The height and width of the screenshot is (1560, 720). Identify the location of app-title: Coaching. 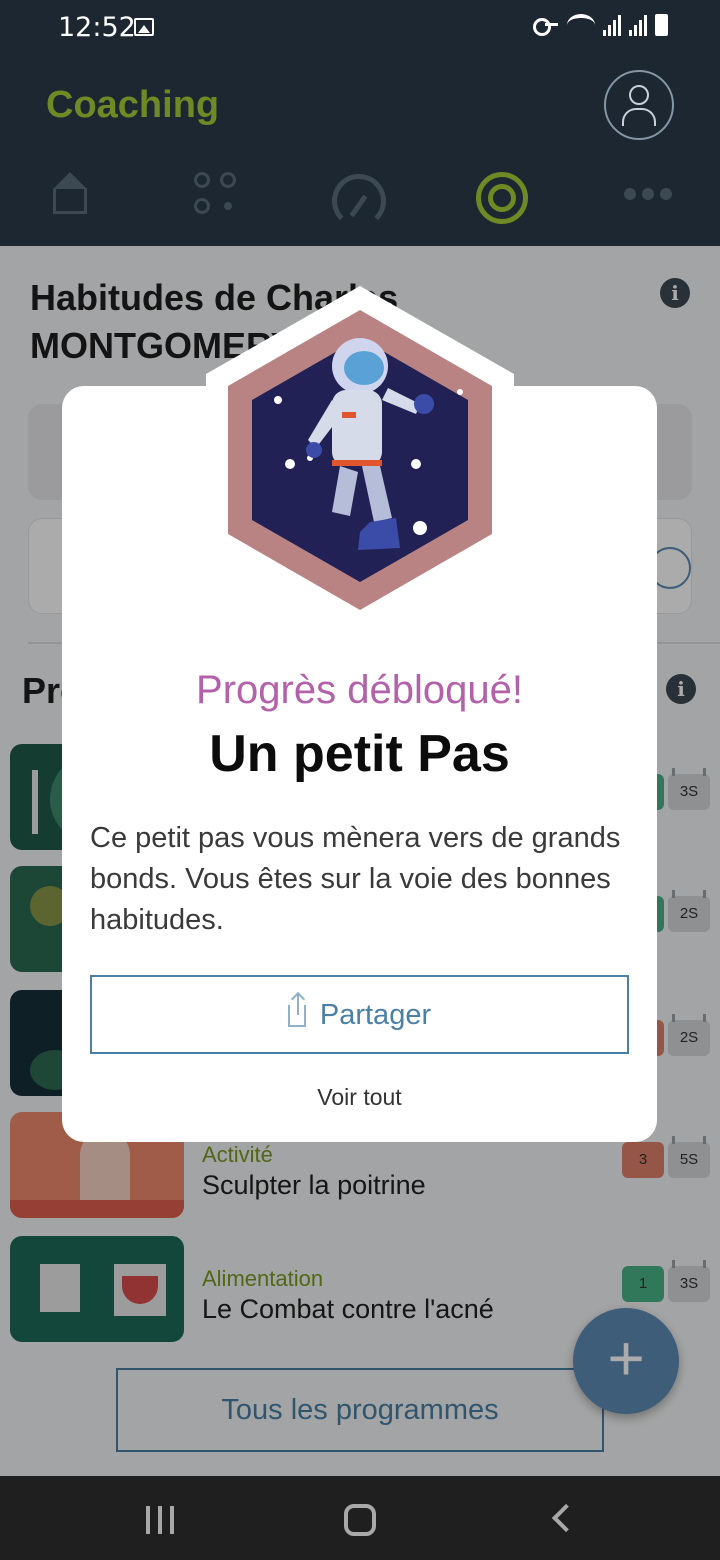
(133, 105).